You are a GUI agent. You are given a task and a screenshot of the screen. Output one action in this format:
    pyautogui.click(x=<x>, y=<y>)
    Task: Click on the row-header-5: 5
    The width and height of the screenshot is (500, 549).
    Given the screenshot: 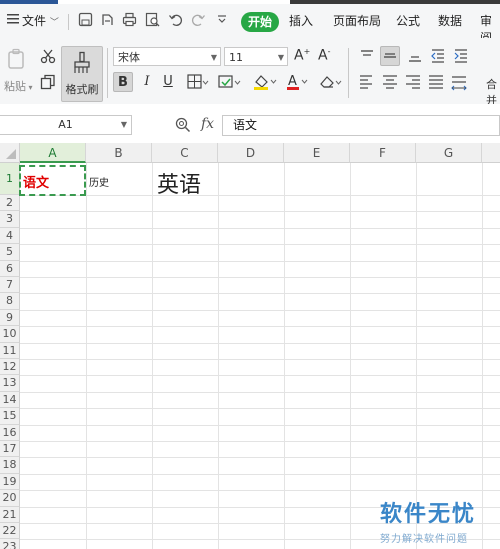 What is the action you would take?
    pyautogui.click(x=10, y=252)
    